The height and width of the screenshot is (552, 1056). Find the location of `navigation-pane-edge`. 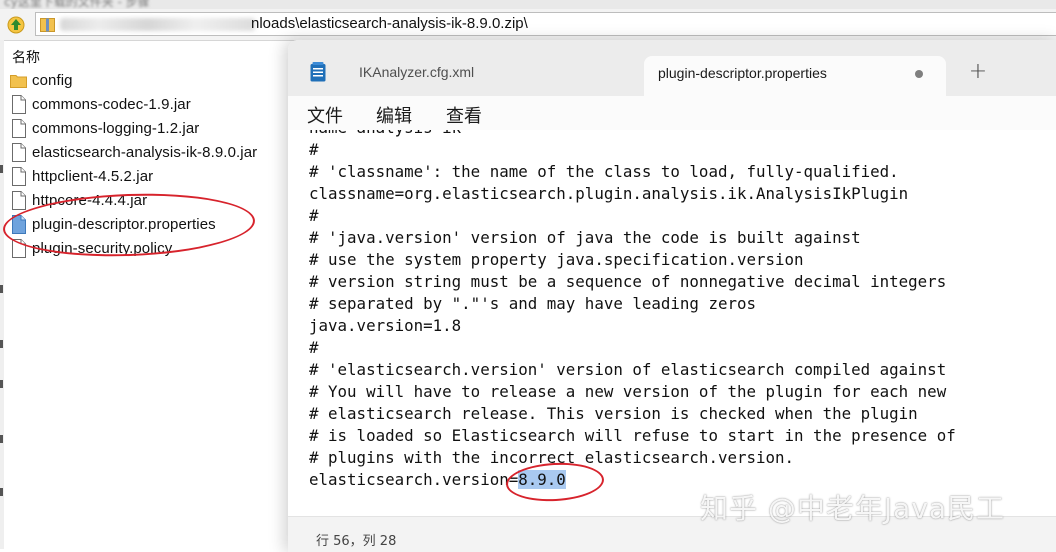

navigation-pane-edge is located at coordinates (2, 294).